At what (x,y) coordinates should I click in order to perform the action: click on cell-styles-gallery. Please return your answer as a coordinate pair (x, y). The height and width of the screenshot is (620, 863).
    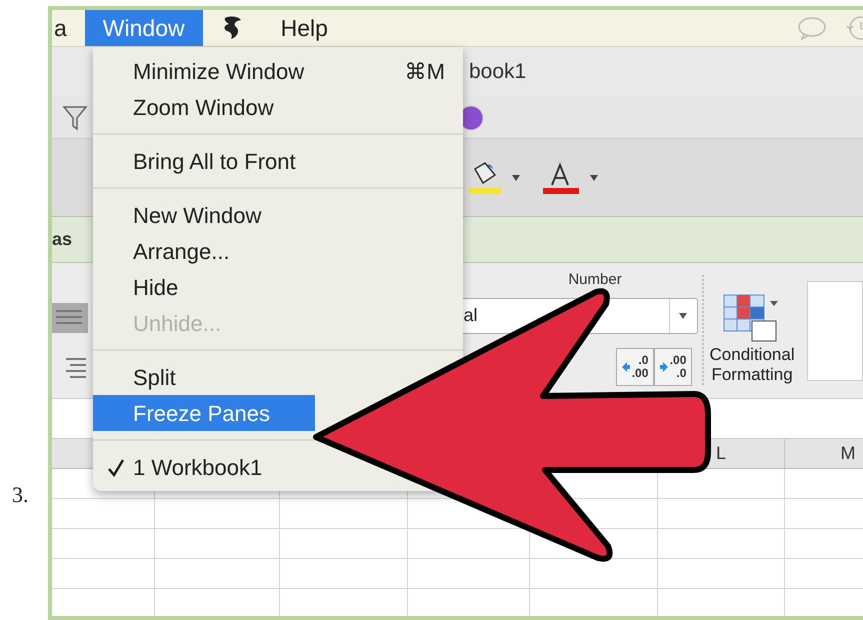
    Looking at the image, I should click on (834, 331).